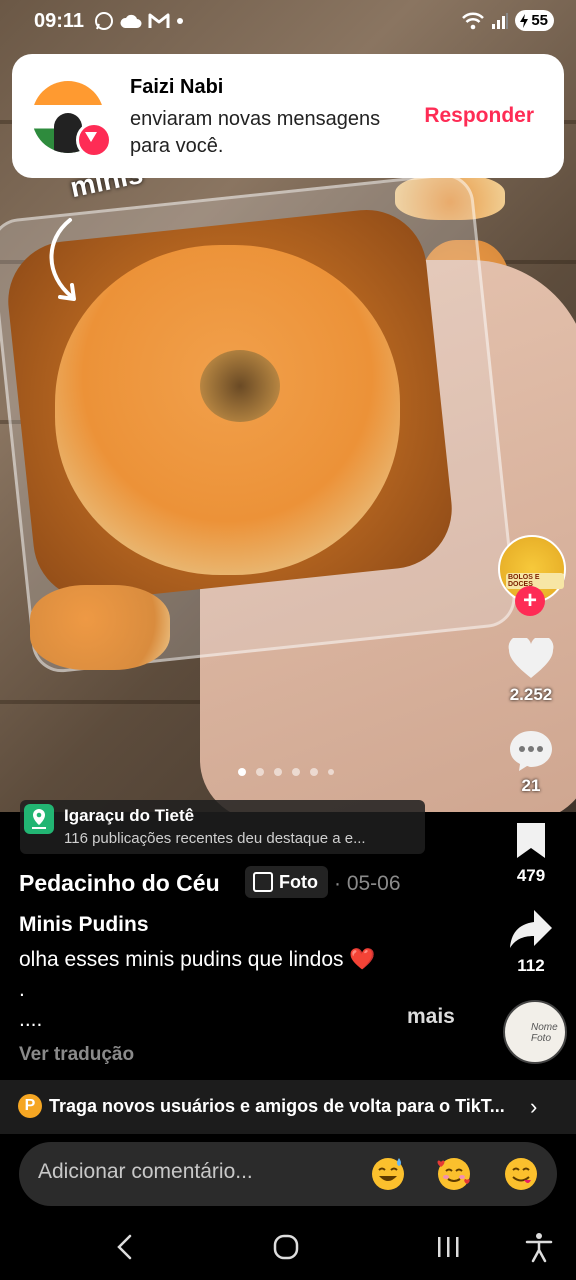 The width and height of the screenshot is (576, 1280). I want to click on bookmarks-count: 479, so click(531, 875).